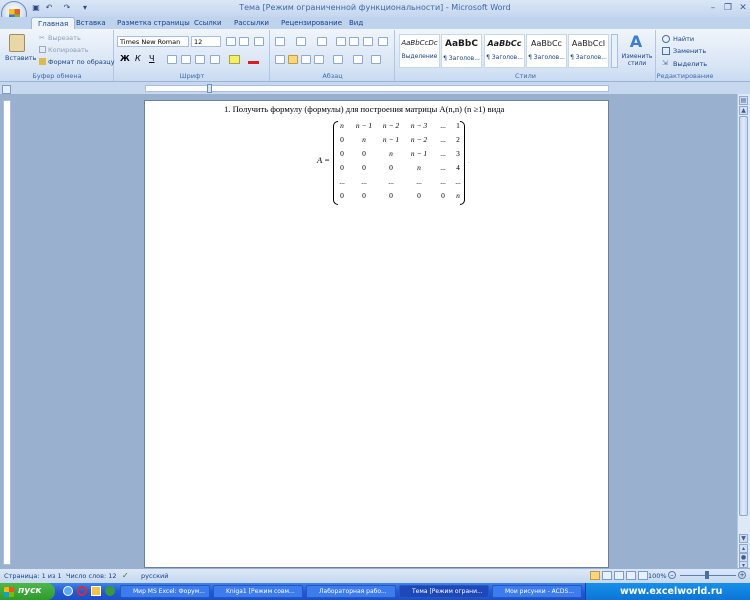  I want to click on restore-button: ❐, so click(728, 8).